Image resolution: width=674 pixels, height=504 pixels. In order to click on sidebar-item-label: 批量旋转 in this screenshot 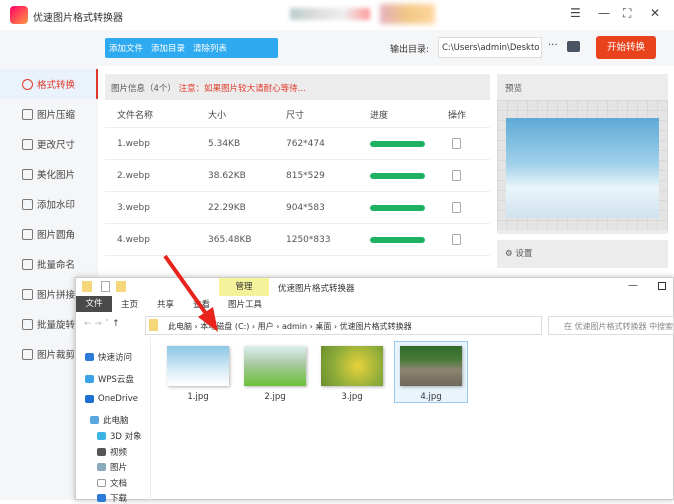, I will do `click(56, 325)`.